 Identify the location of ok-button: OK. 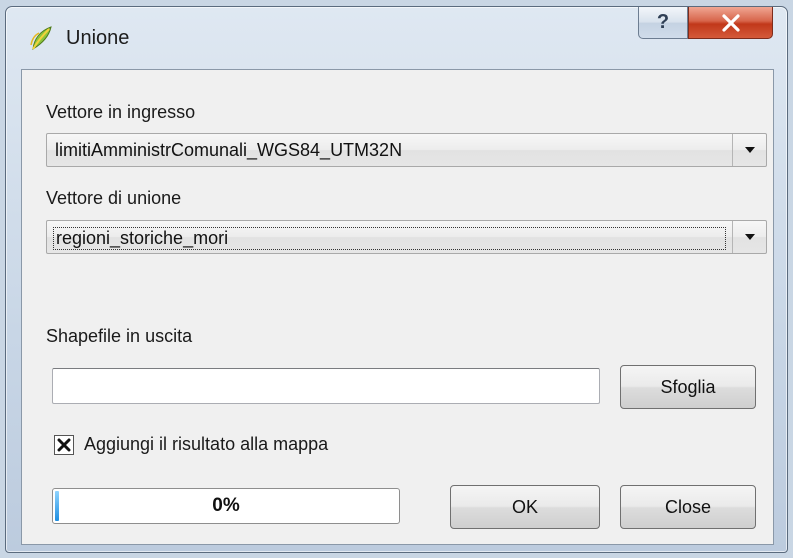
(525, 507).